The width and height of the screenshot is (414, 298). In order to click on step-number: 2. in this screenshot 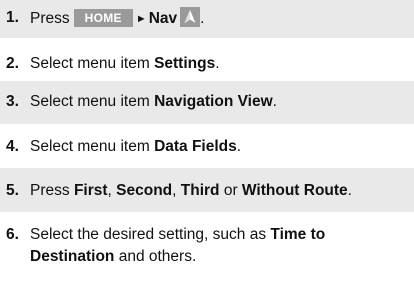, I will do `click(12, 63)`.